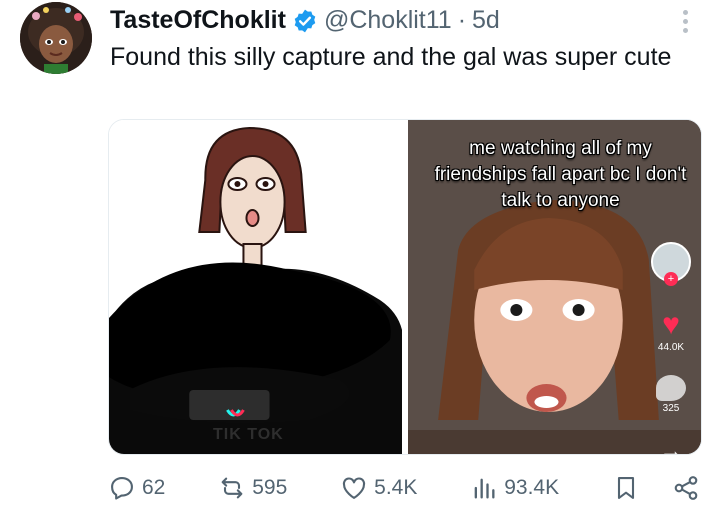 The width and height of the screenshot is (720, 510). What do you see at coordinates (532, 487) in the screenshot?
I see `view-count: 93.4K` at bounding box center [532, 487].